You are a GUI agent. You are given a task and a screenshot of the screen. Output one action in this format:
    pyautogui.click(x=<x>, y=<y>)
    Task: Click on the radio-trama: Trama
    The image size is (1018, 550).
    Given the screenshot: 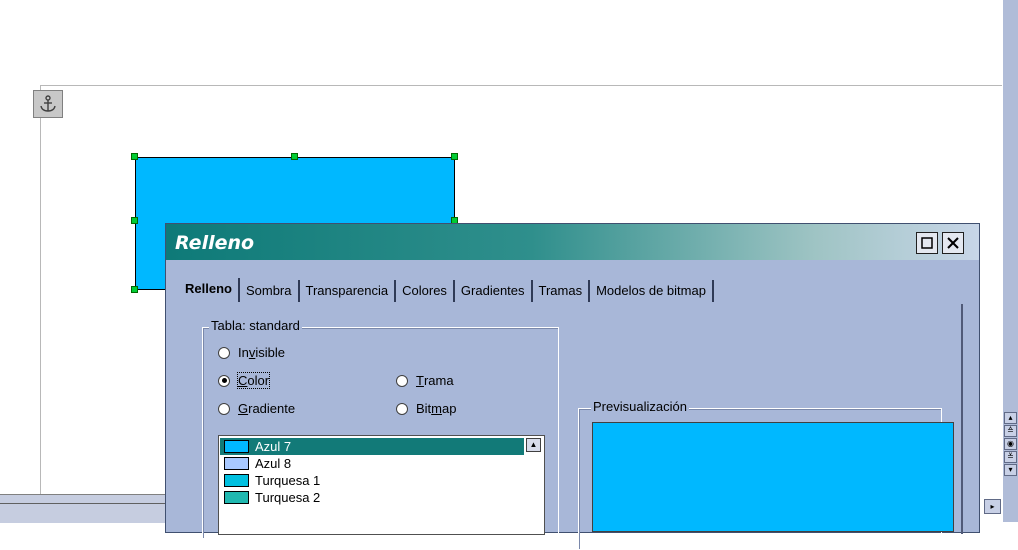 What is the action you would take?
    pyautogui.click(x=425, y=380)
    